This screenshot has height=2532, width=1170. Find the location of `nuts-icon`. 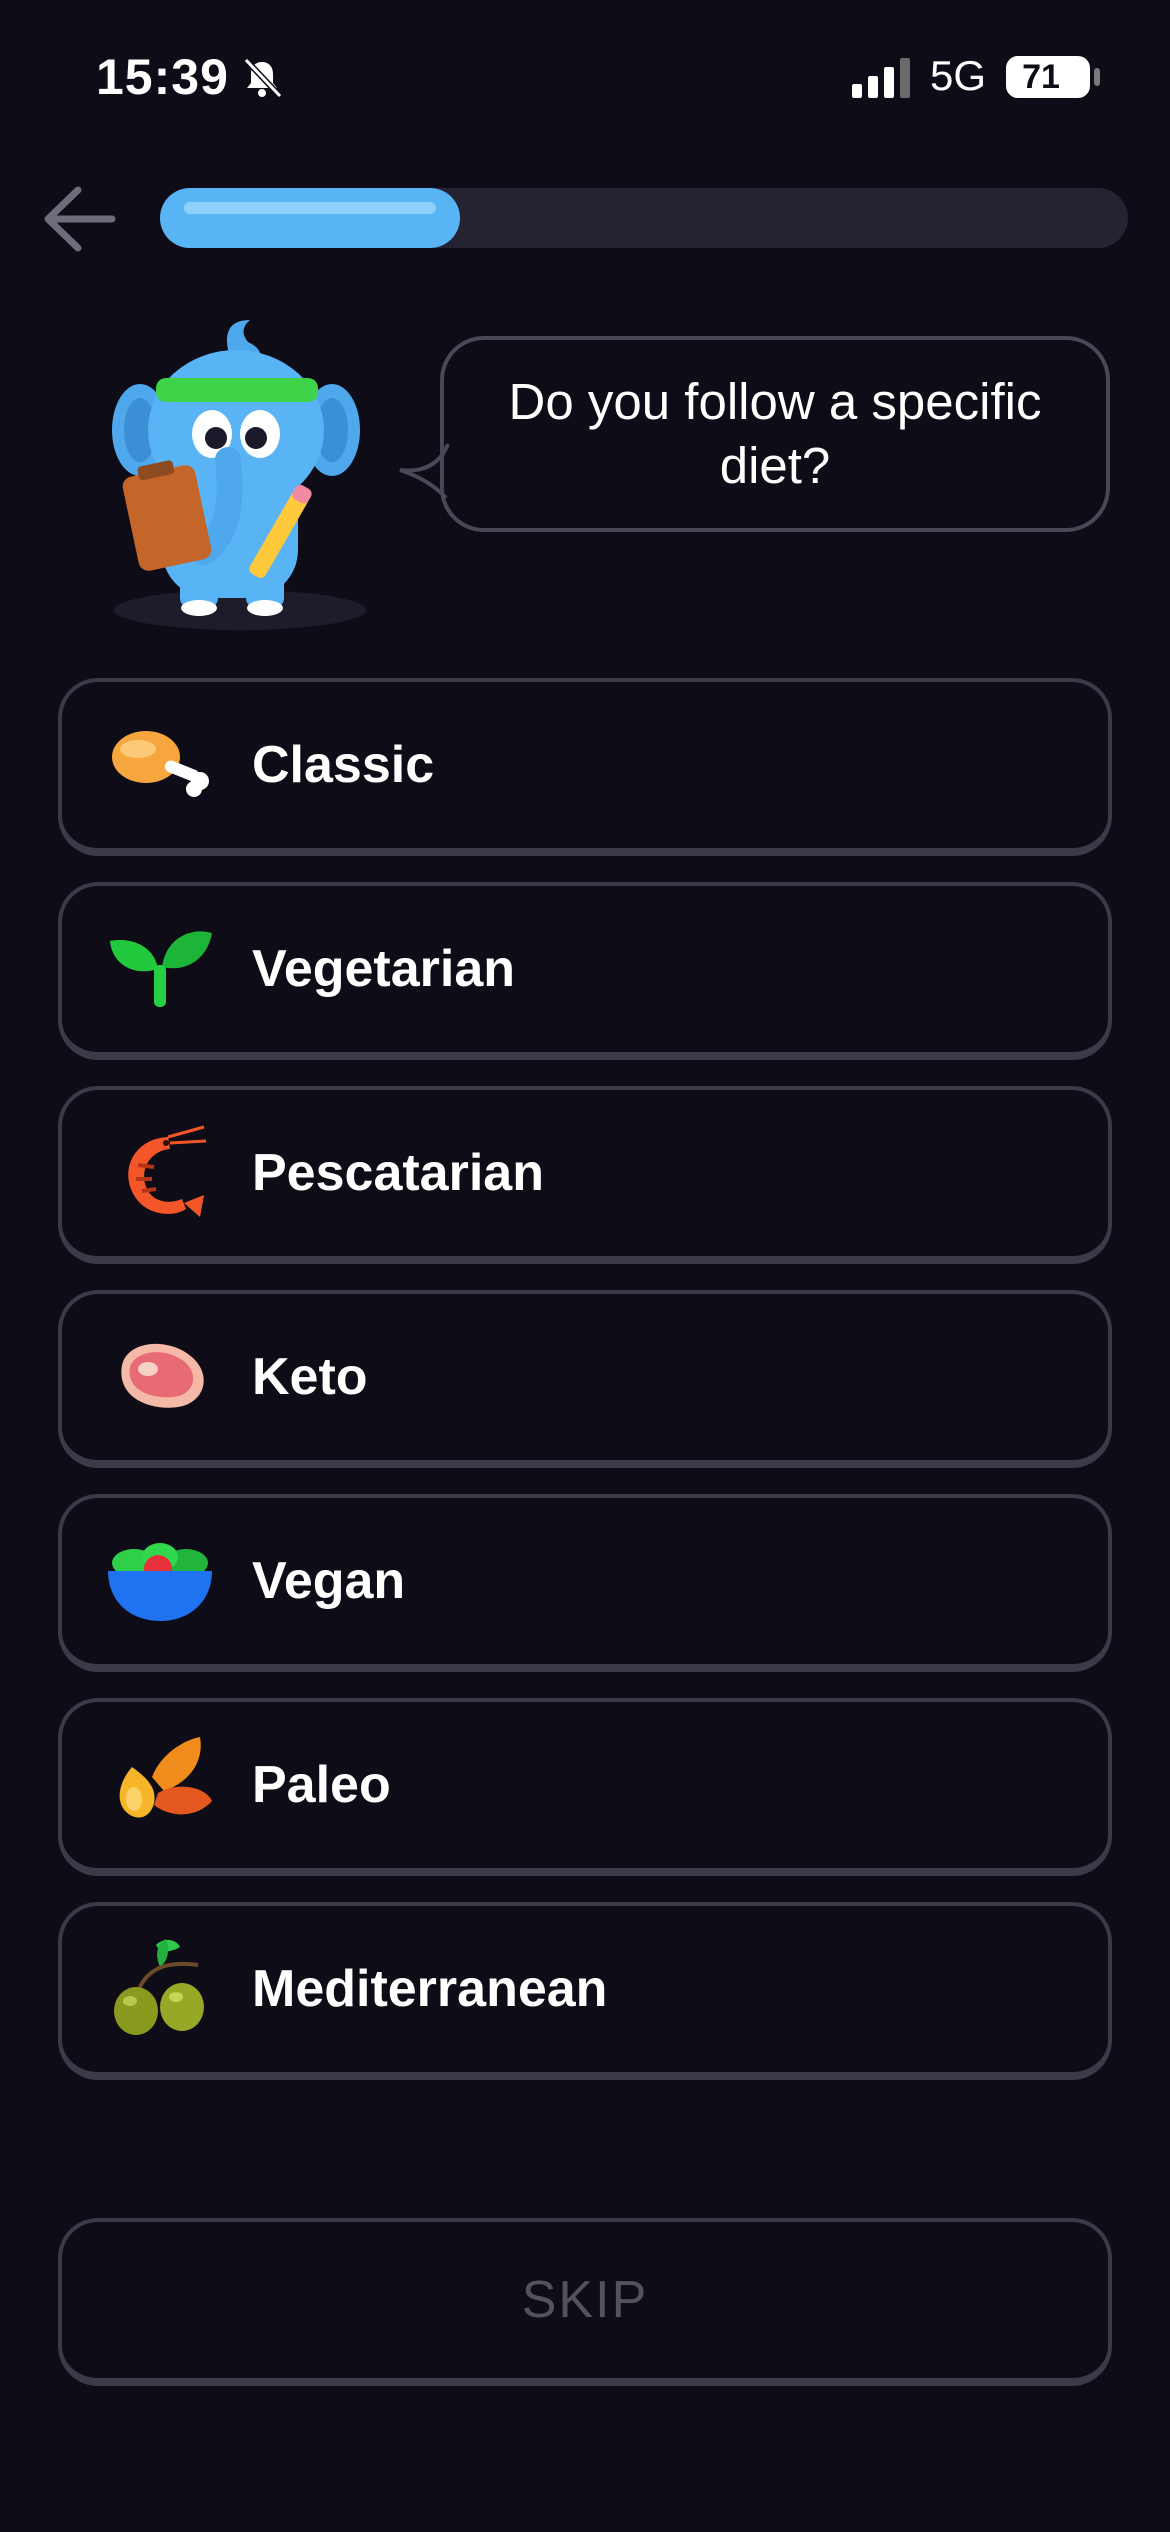

nuts-icon is located at coordinates (165, 1777).